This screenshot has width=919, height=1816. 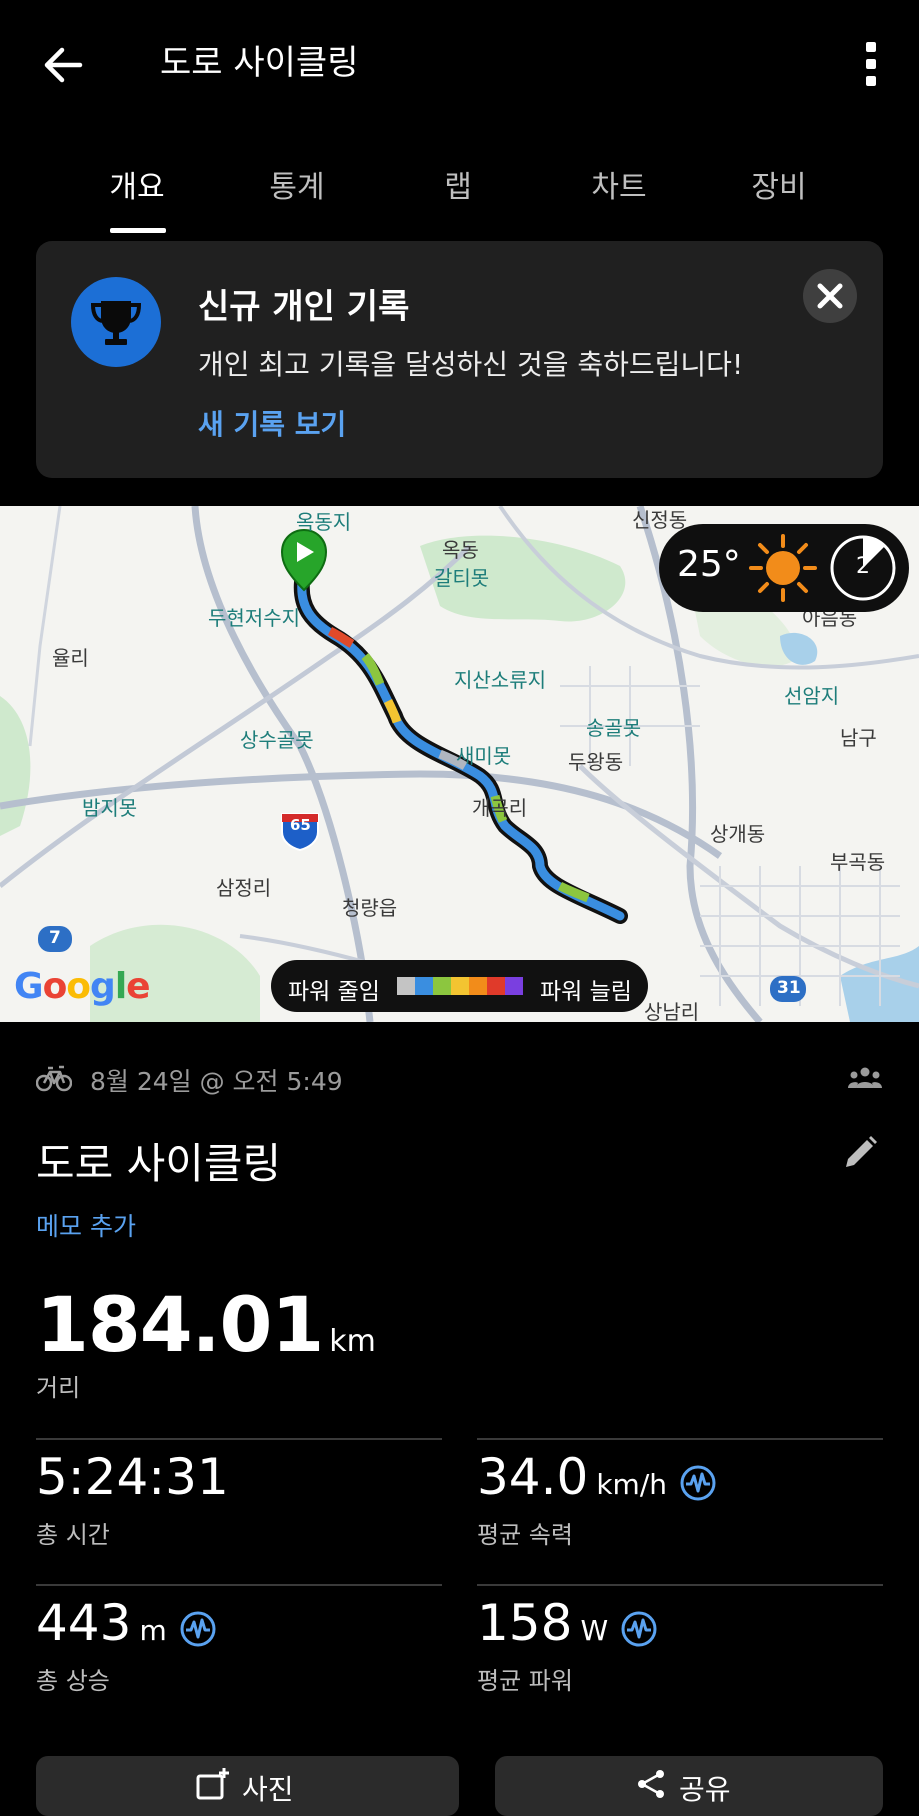 What do you see at coordinates (500, 680) in the screenshot?
I see `map-label: 지산소류지` at bounding box center [500, 680].